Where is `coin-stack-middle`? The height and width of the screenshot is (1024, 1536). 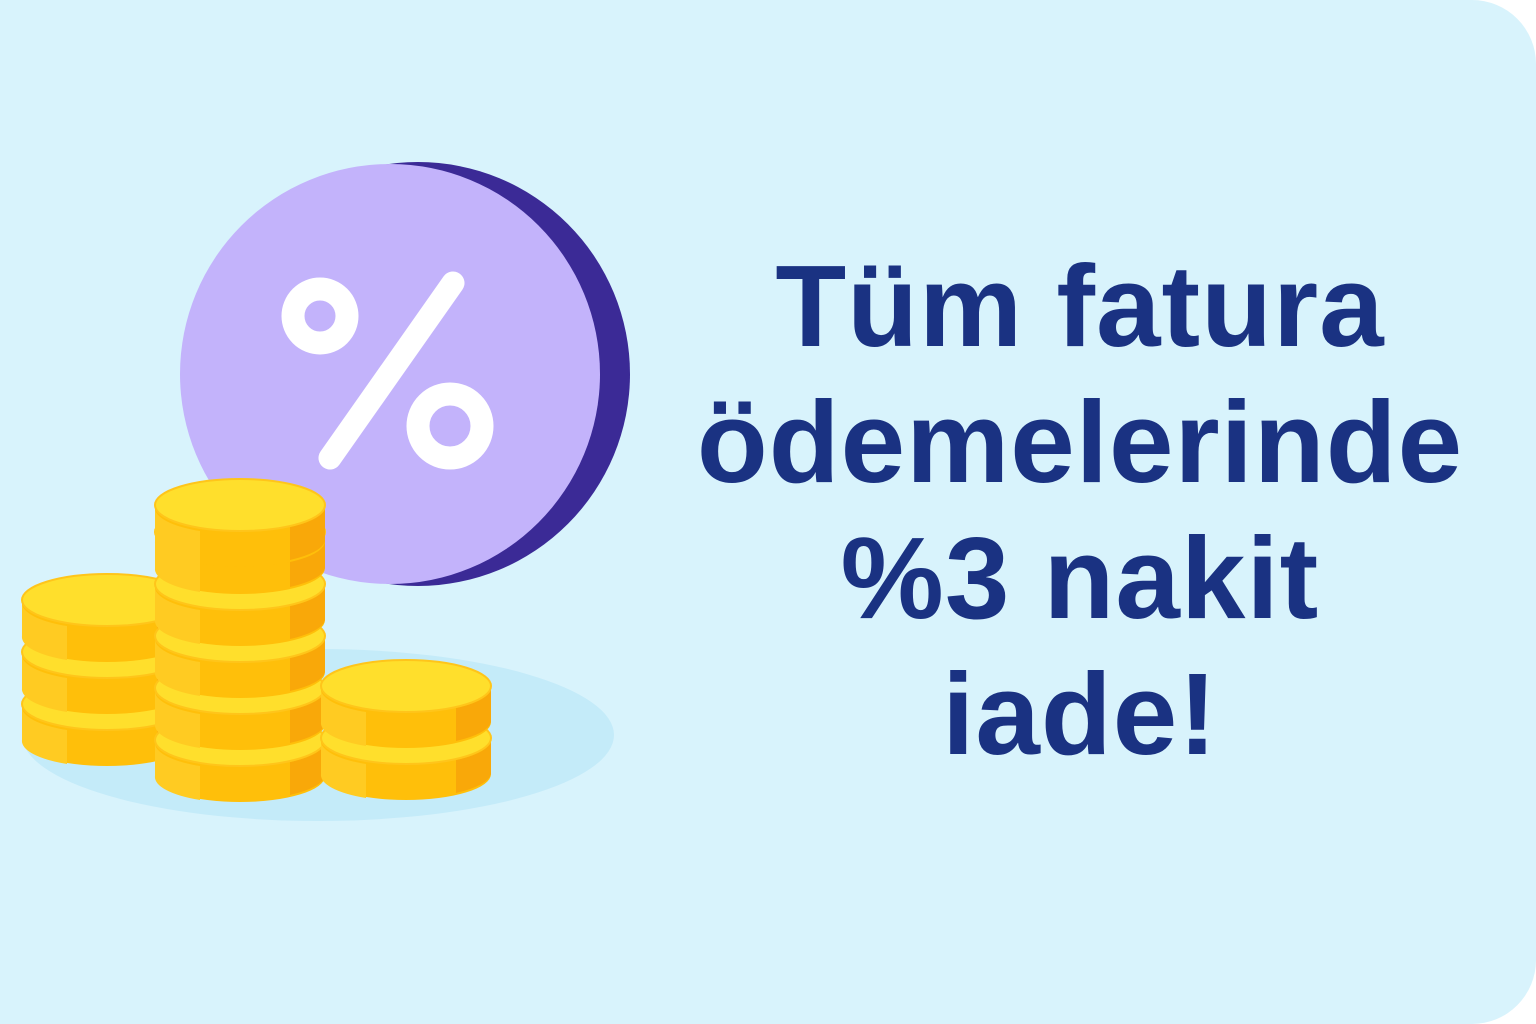
coin-stack-middle is located at coordinates (239, 640).